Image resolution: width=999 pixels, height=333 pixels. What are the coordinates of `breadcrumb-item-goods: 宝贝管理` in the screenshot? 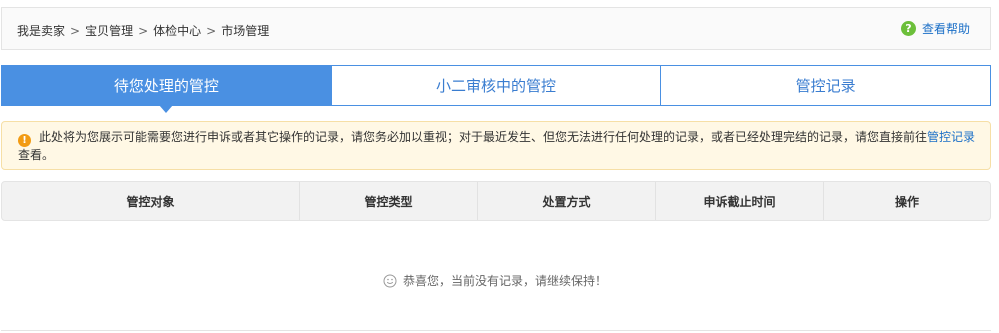 It's located at (109, 31).